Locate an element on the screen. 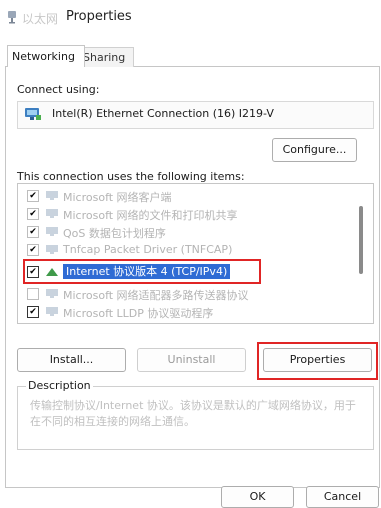 The height and width of the screenshot is (508, 381). item-label: Tnfcap Packet Driver (TNFCAP) is located at coordinates (148, 249).